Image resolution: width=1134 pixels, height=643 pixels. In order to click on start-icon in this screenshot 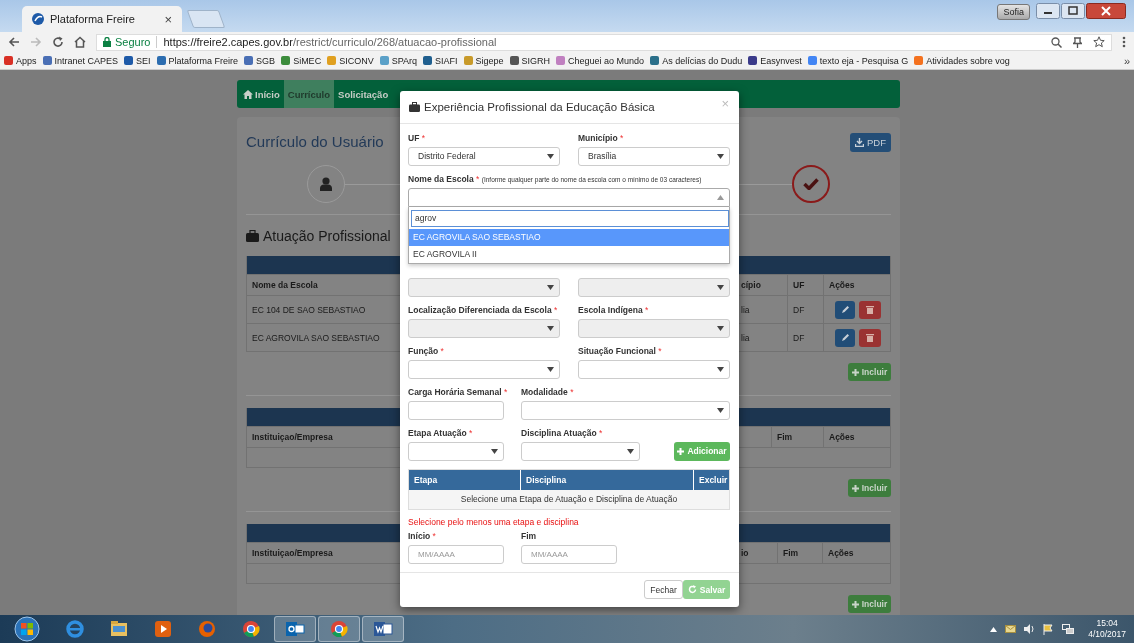, I will do `click(27, 629)`.